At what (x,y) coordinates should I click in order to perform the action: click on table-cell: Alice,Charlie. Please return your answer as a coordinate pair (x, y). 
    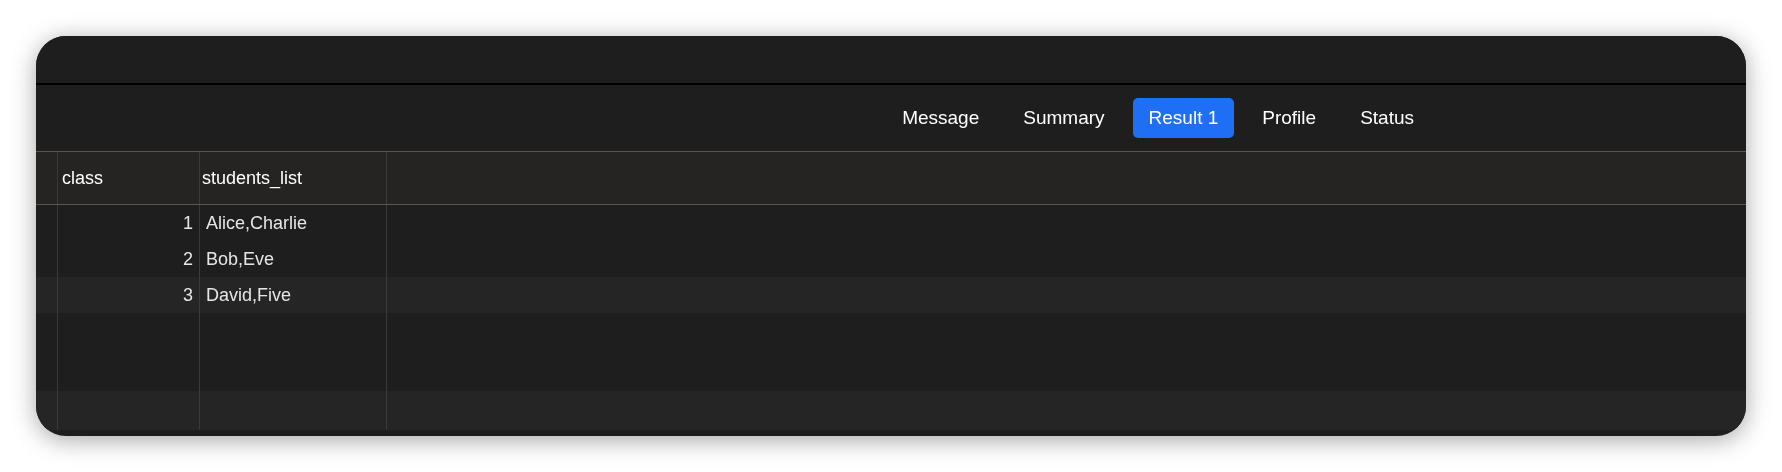
    Looking at the image, I should click on (293, 223).